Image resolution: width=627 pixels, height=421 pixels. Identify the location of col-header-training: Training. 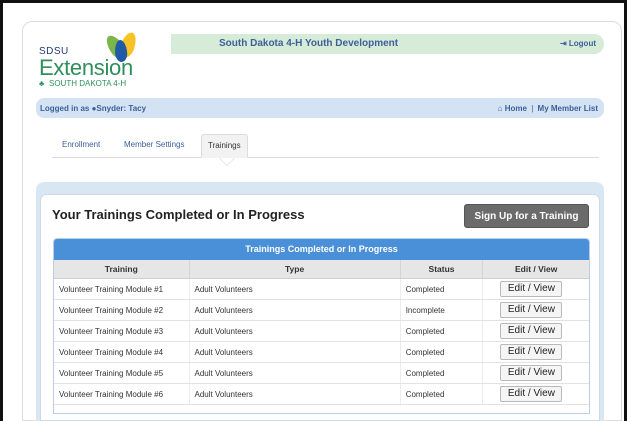
(122, 269).